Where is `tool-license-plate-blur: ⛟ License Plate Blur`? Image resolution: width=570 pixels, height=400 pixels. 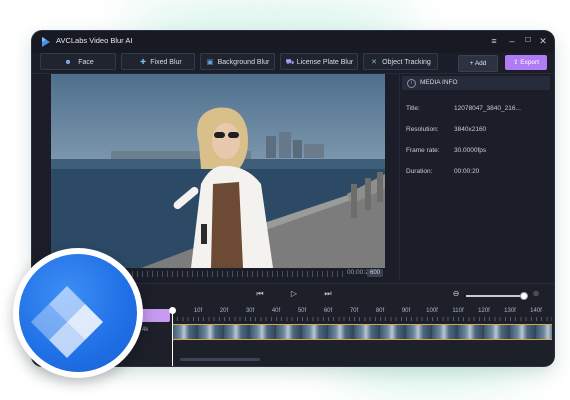
tool-license-plate-blur: ⛟ License Plate Blur is located at coordinates (319, 61).